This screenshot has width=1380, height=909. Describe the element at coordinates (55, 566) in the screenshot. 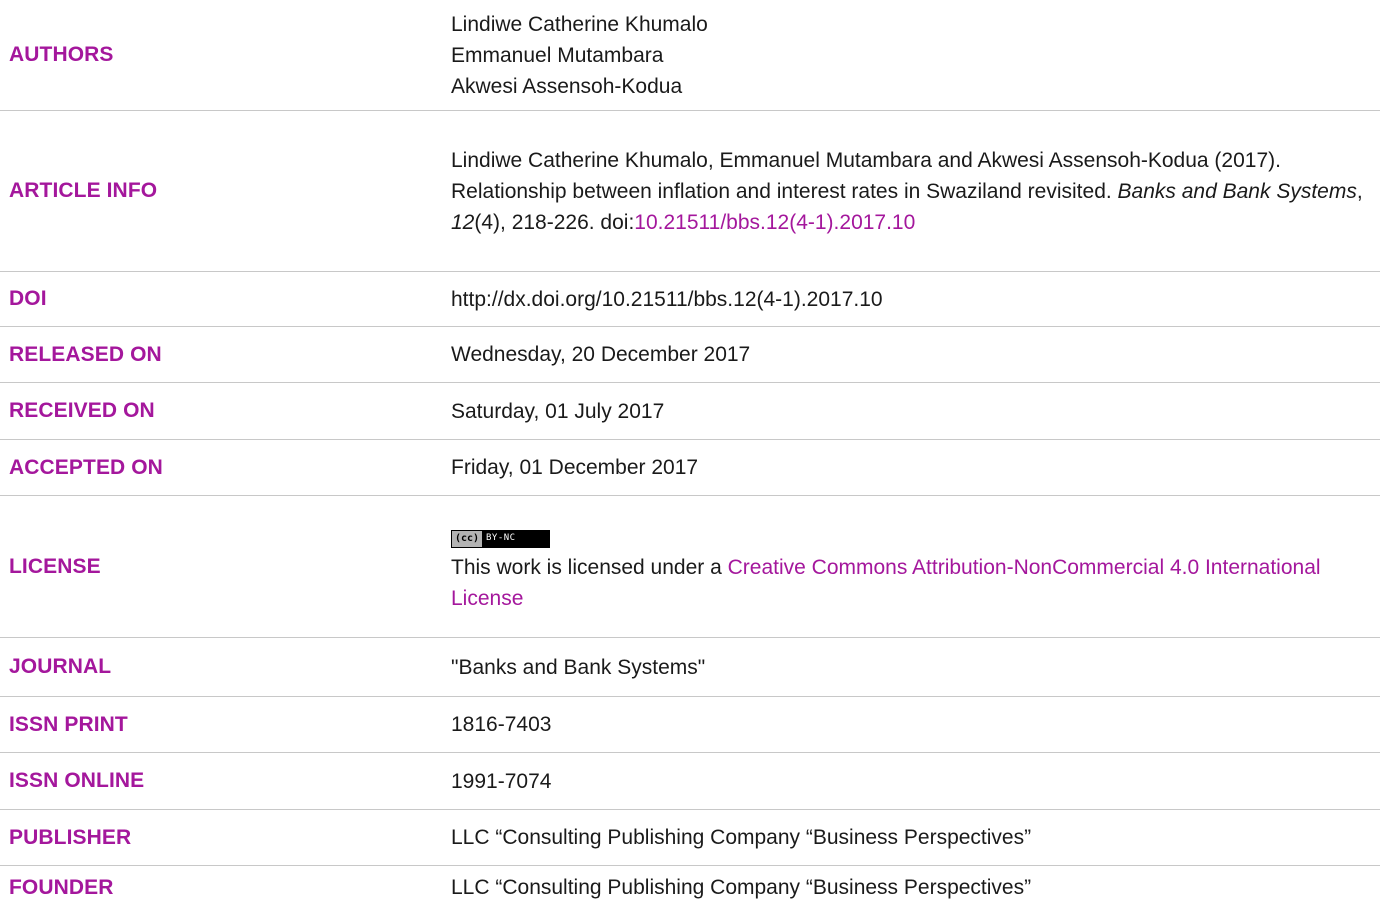

I see `license-label: LICENSE` at that location.